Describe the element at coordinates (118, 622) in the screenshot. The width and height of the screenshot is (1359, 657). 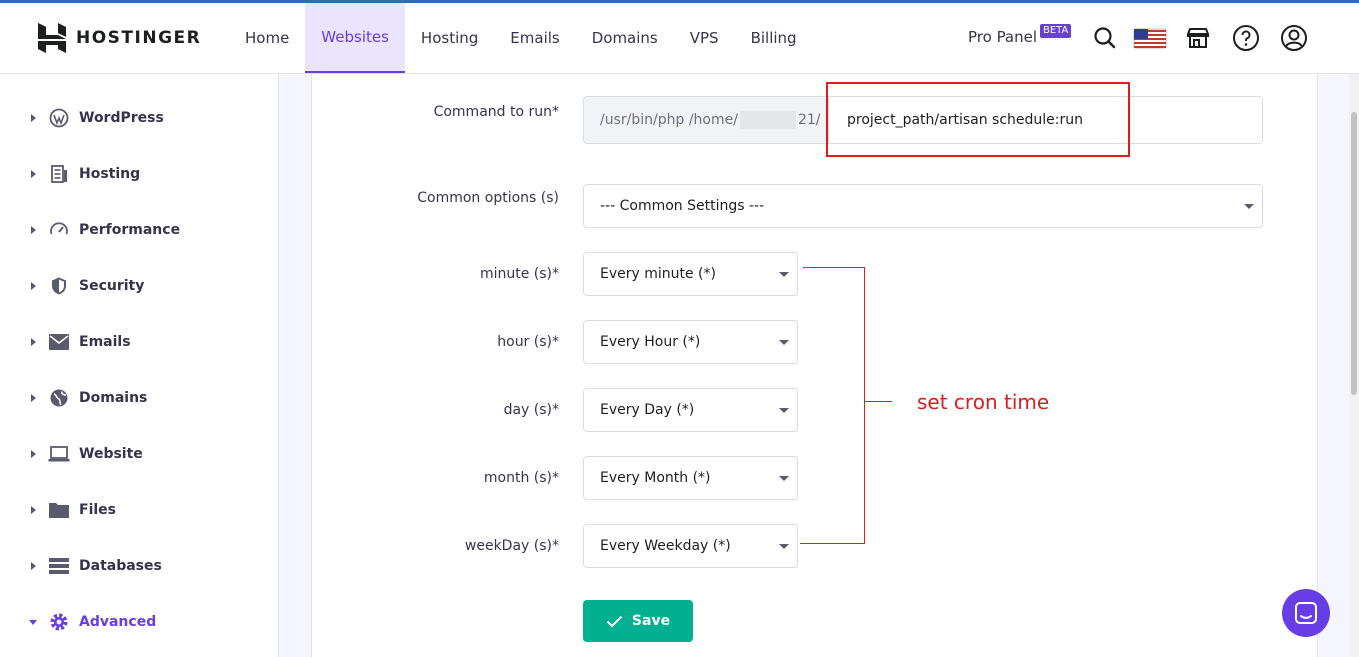
I see `sidebar-item-label: Advanced` at that location.